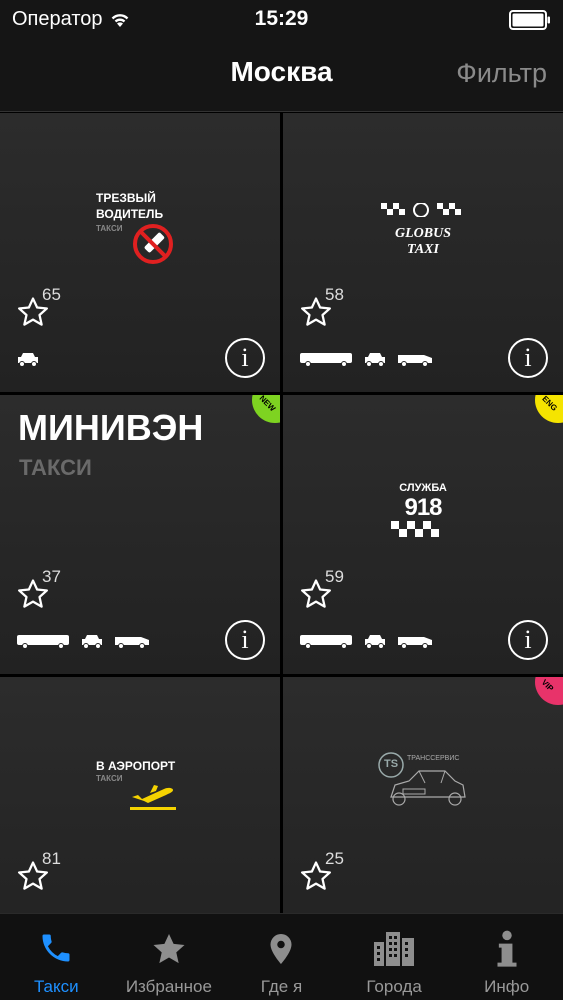 Image resolution: width=563 pixels, height=1000 pixels. What do you see at coordinates (126, 198) in the screenshot?
I see `logo-line1: ТРЕЗВЫЙ` at bounding box center [126, 198].